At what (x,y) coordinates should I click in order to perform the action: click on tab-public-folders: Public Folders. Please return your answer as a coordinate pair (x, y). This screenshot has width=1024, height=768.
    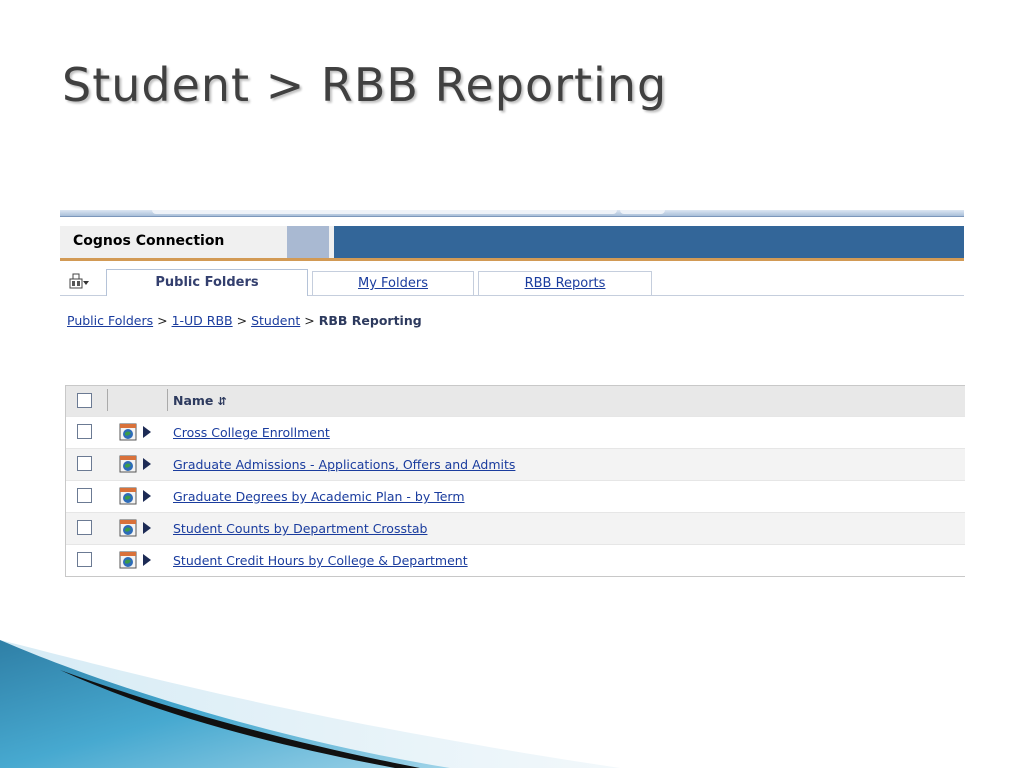
    Looking at the image, I should click on (207, 282).